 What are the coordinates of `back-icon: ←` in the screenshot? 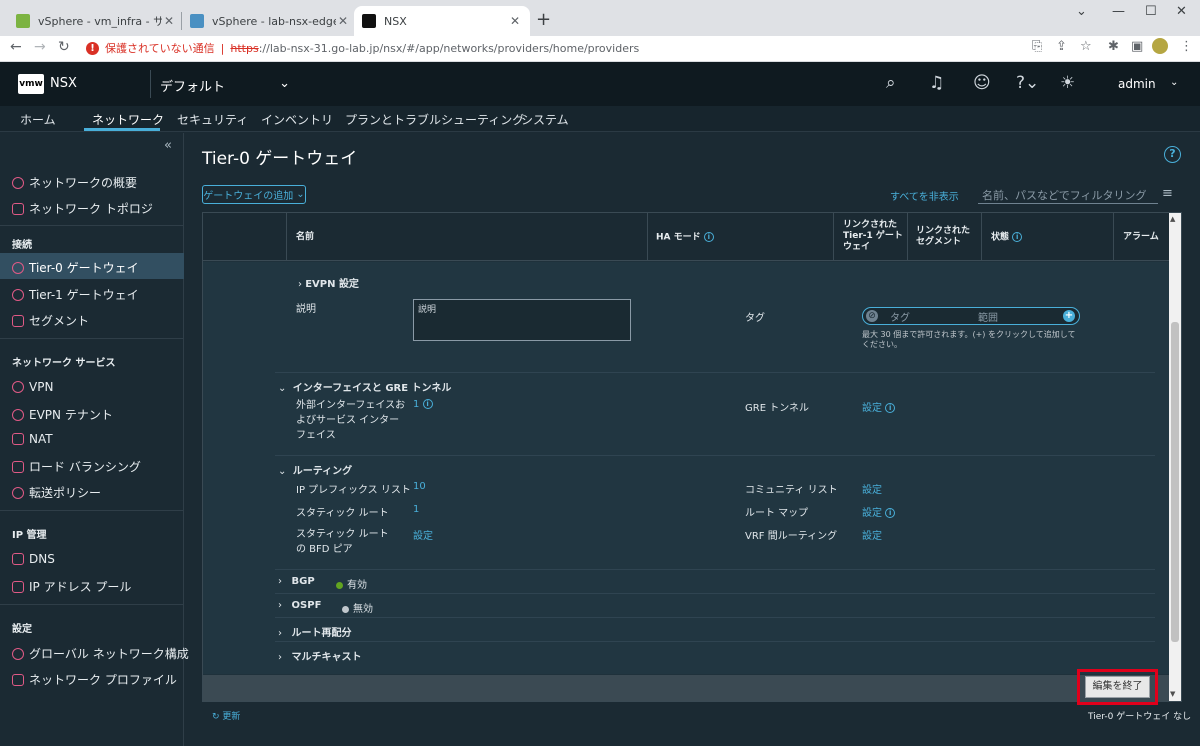 It's located at (16, 47).